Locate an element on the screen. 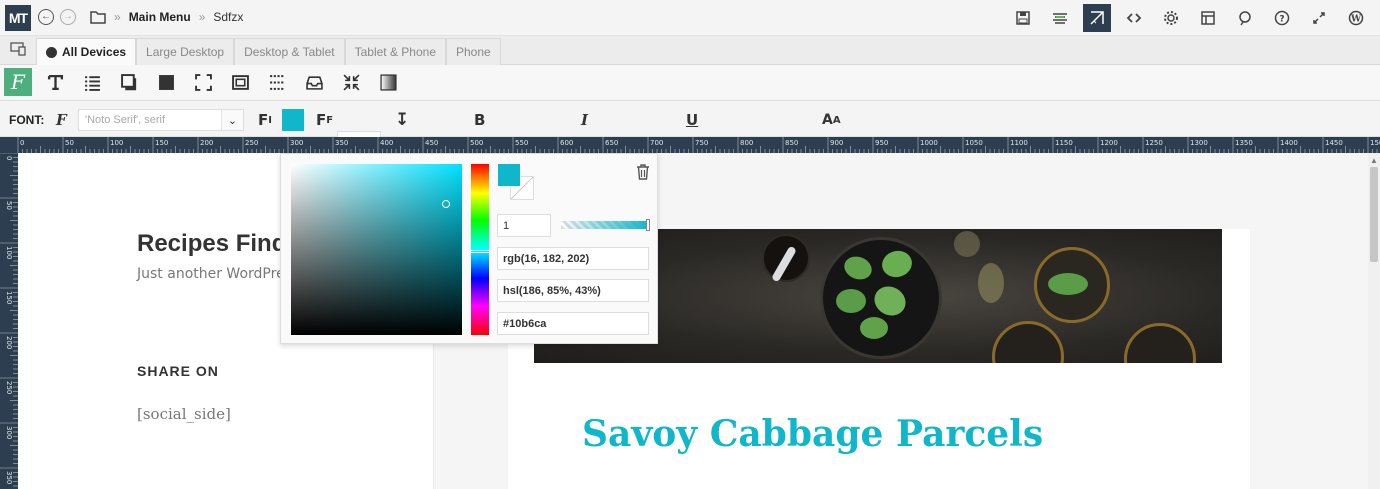  italic-icon: I is located at coordinates (585, 120).